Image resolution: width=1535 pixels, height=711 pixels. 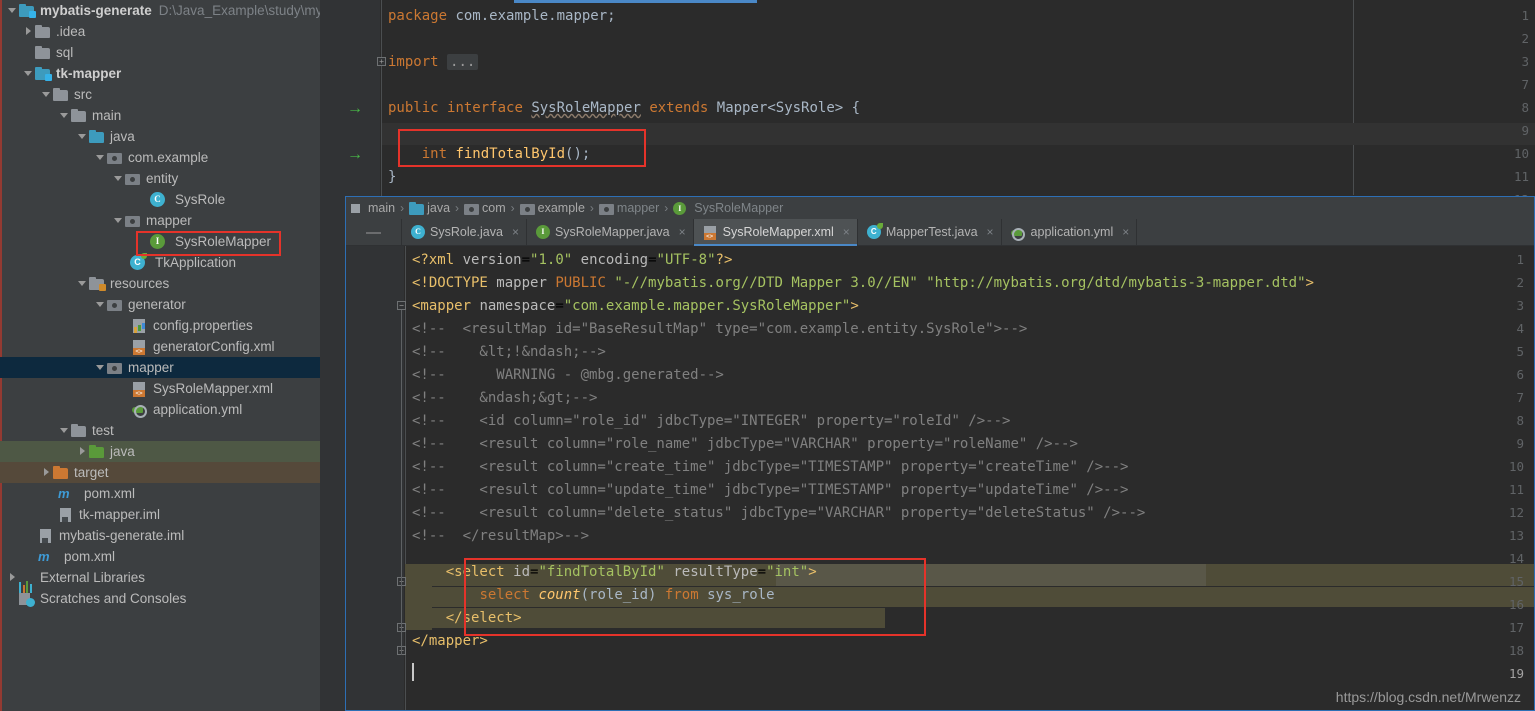 What do you see at coordinates (375, 478) in the screenshot?
I see `xml-gutter` at bounding box center [375, 478].